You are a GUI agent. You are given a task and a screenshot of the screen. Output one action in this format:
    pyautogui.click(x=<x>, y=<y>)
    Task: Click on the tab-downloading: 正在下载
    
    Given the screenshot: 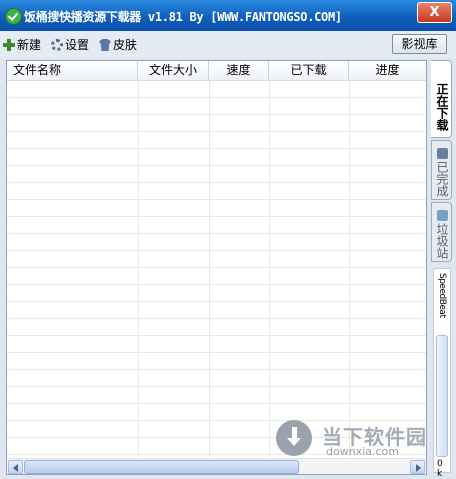 What is the action you would take?
    pyautogui.click(x=441, y=99)
    